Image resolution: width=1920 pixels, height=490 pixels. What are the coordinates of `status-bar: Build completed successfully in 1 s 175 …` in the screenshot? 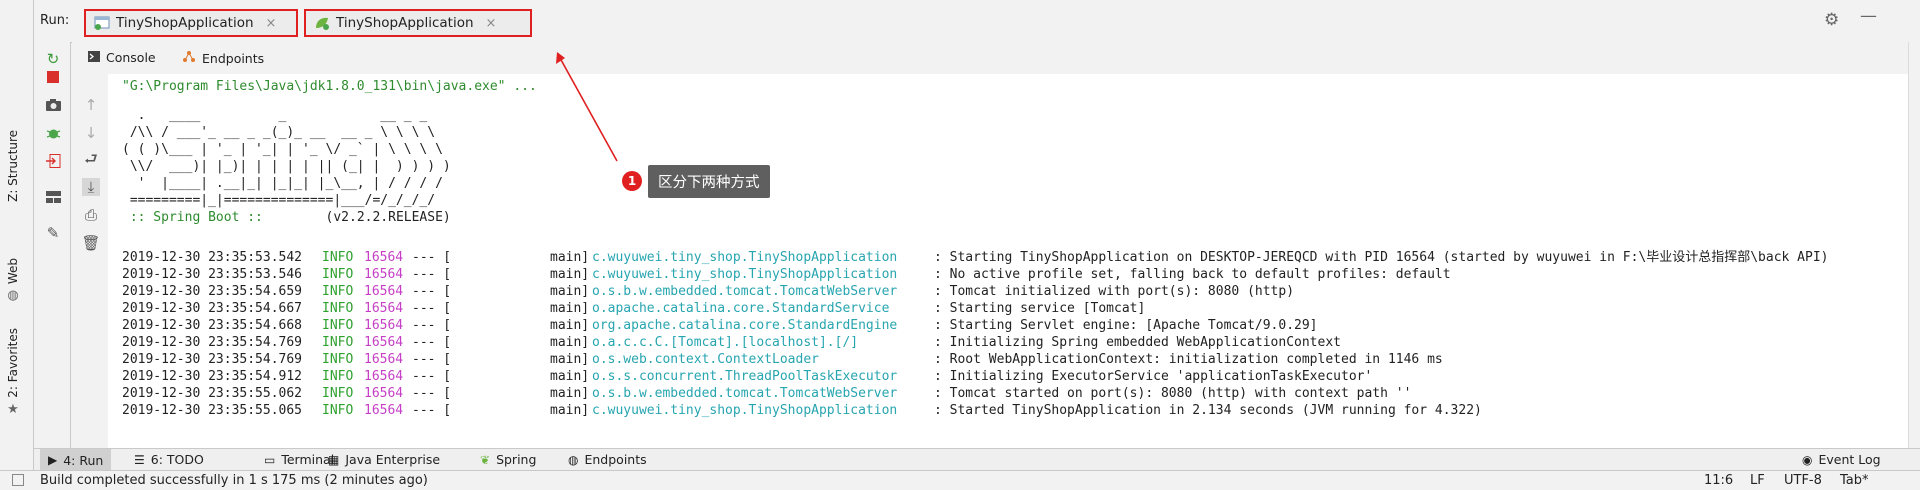 It's located at (960, 480).